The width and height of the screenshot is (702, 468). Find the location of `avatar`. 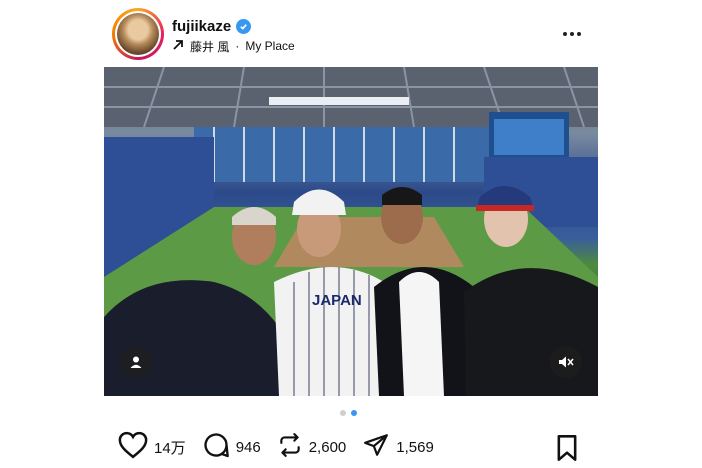

avatar is located at coordinates (138, 34).